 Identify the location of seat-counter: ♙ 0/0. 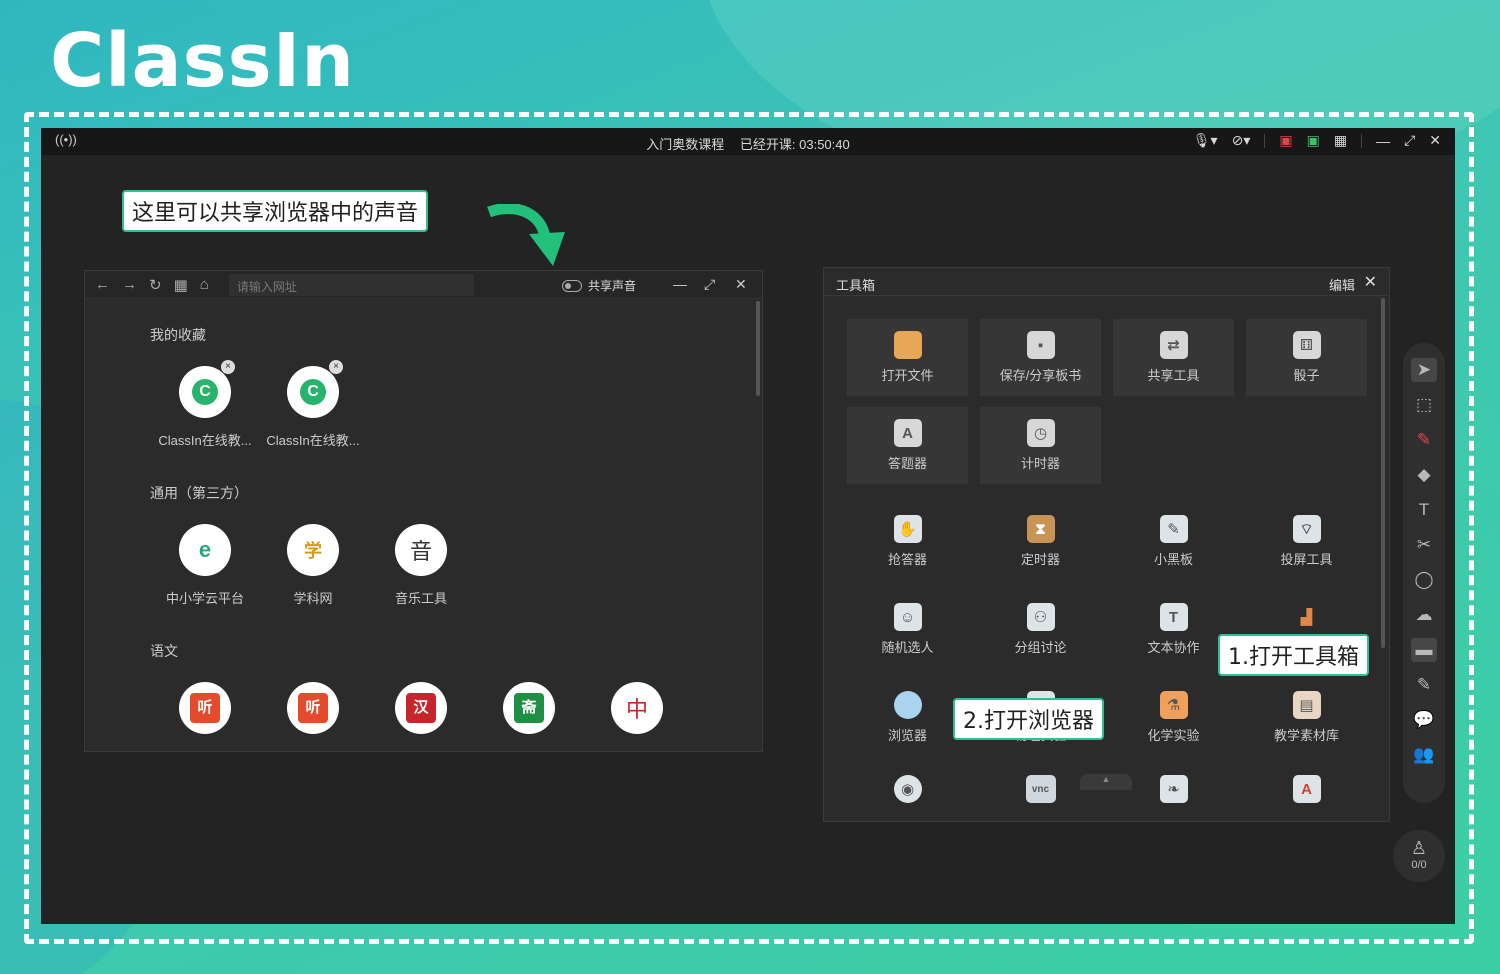
(1419, 856).